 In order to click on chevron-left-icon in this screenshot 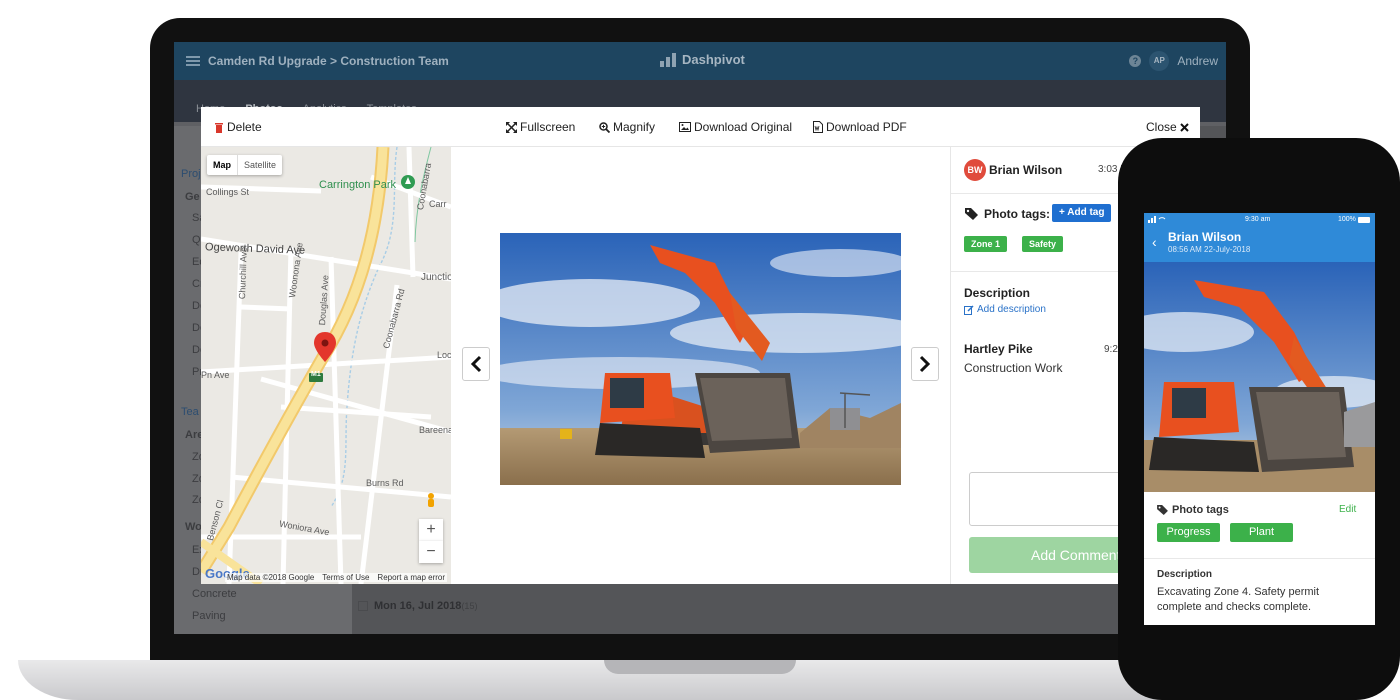, I will do `click(476, 364)`.